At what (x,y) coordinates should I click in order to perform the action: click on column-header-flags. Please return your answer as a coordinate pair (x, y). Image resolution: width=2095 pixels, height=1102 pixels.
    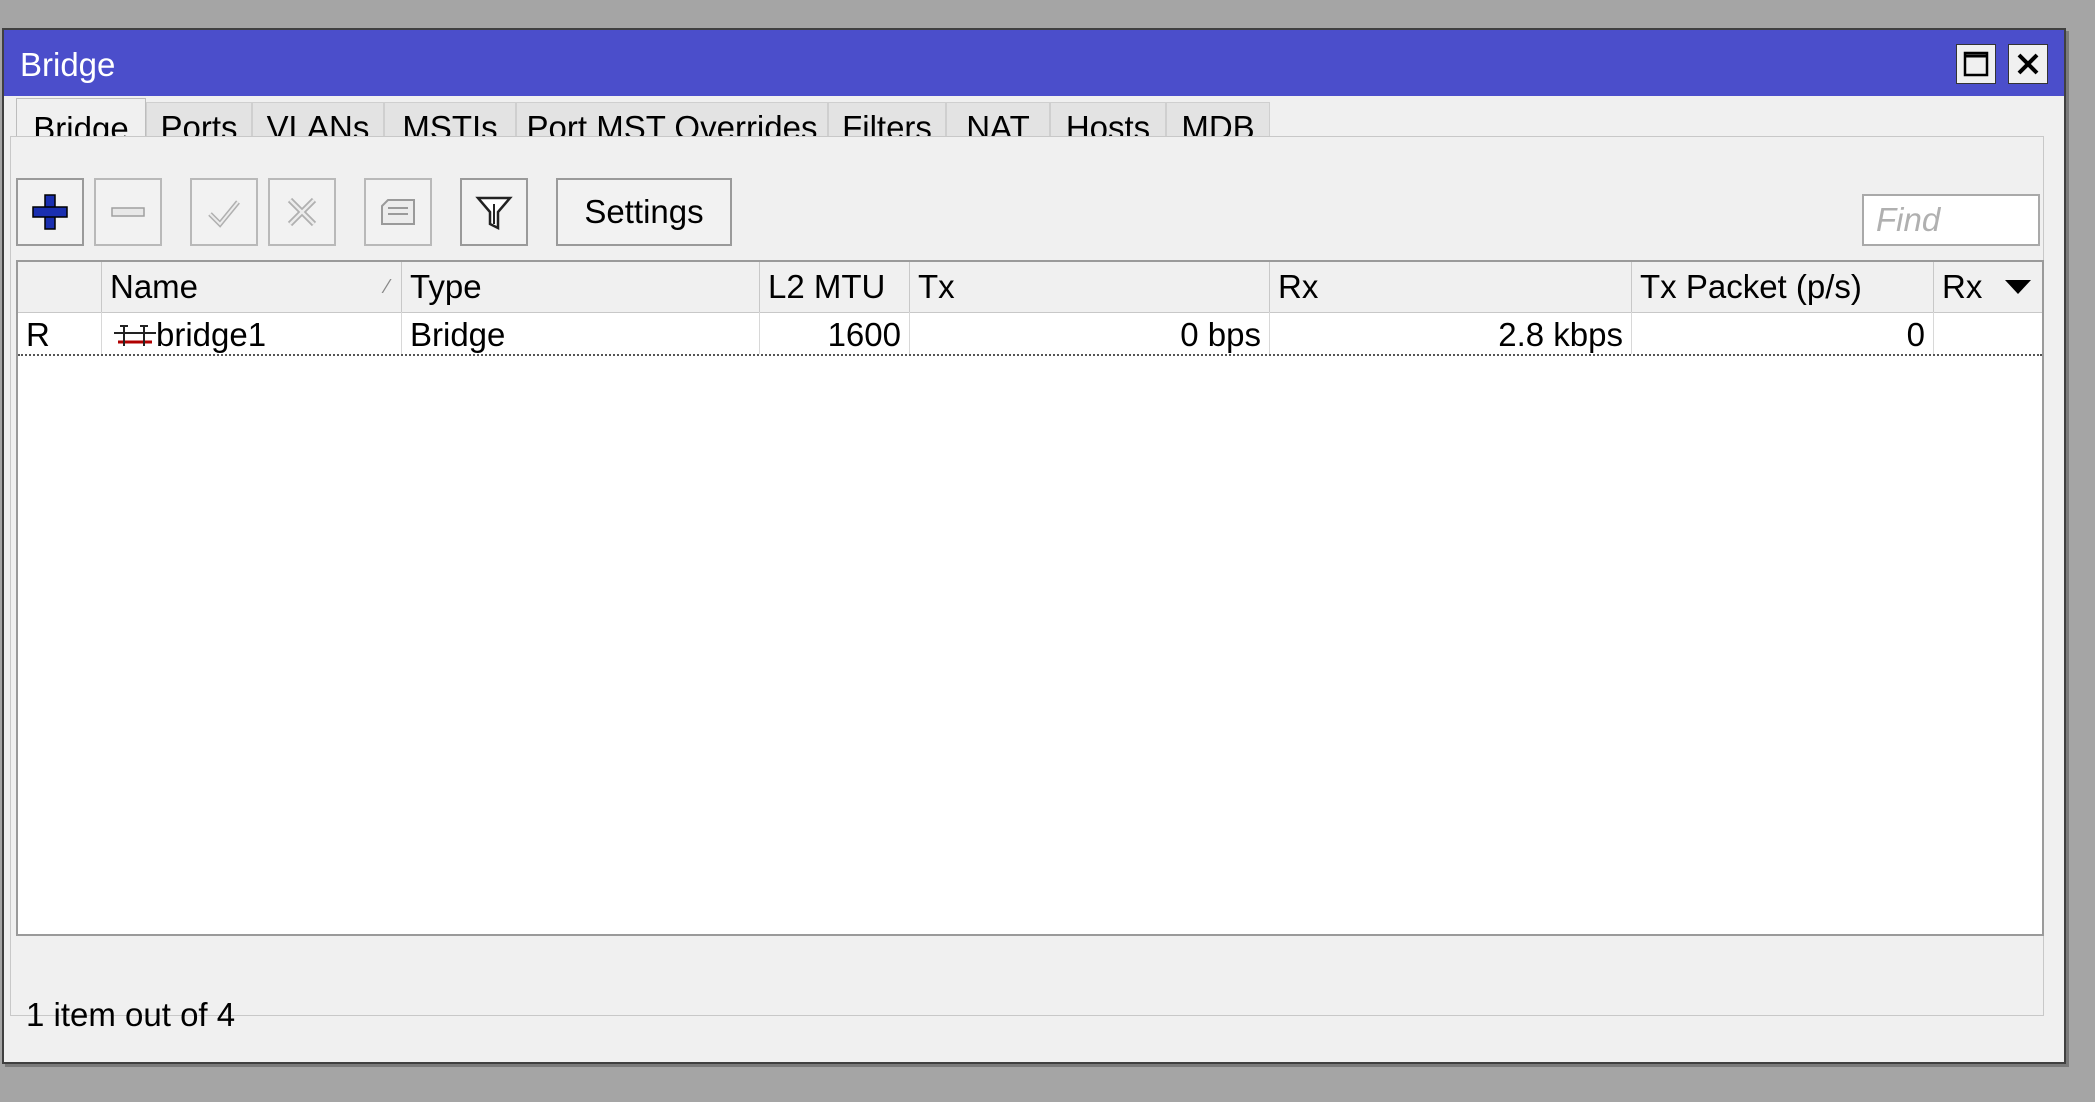
    Looking at the image, I should click on (60, 287).